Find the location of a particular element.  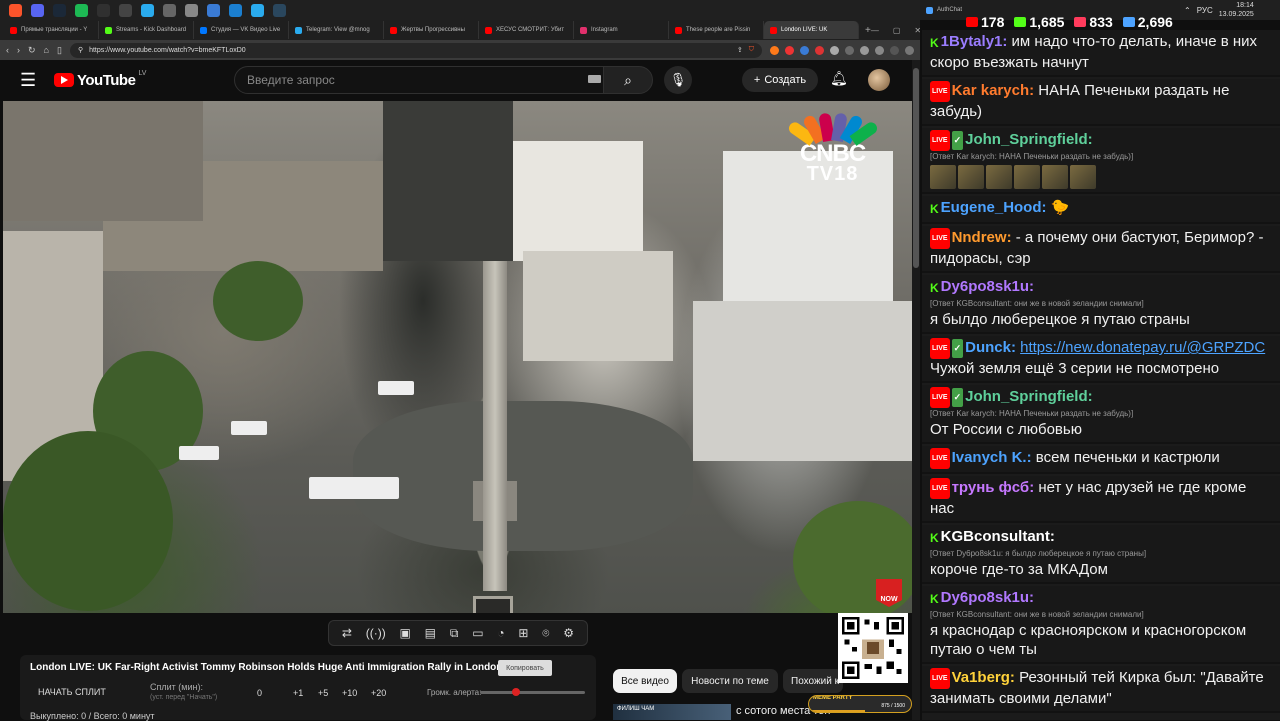

hamburger-menu-icon: ☰ is located at coordinates (30, 80).